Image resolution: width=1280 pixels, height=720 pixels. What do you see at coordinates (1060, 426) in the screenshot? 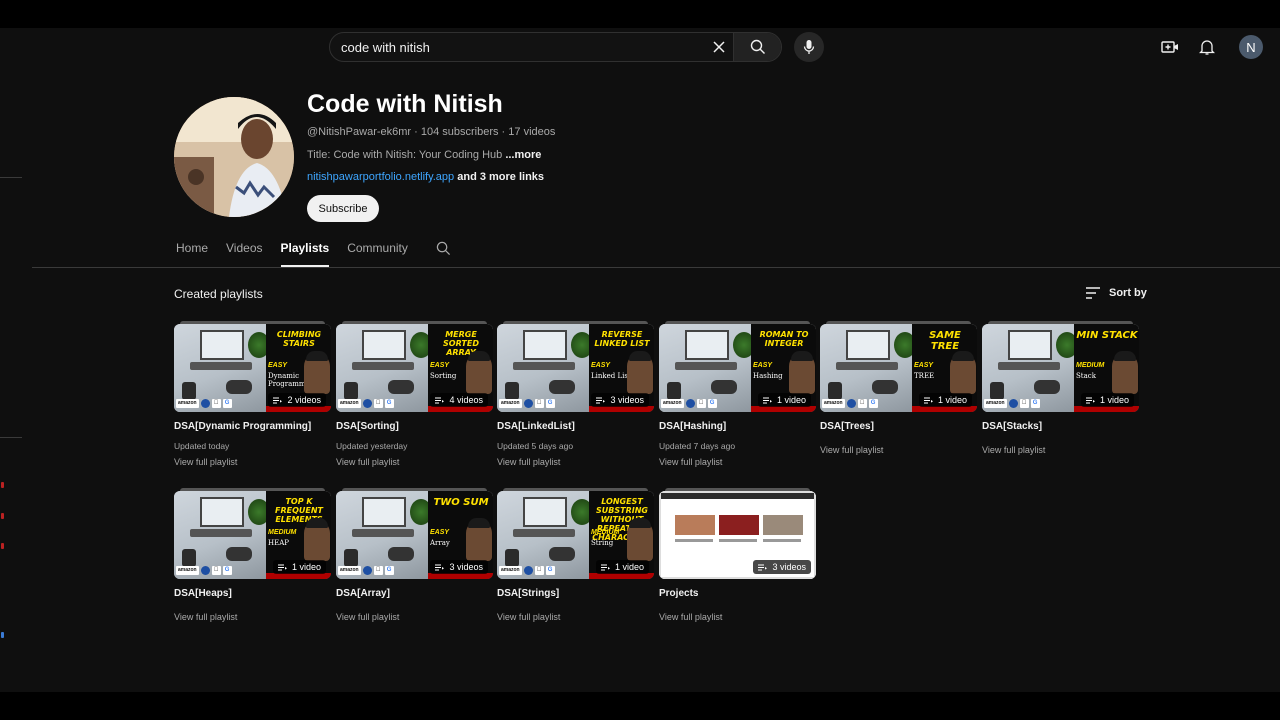
I see `playlist-title: DSA[Stacks]` at bounding box center [1060, 426].